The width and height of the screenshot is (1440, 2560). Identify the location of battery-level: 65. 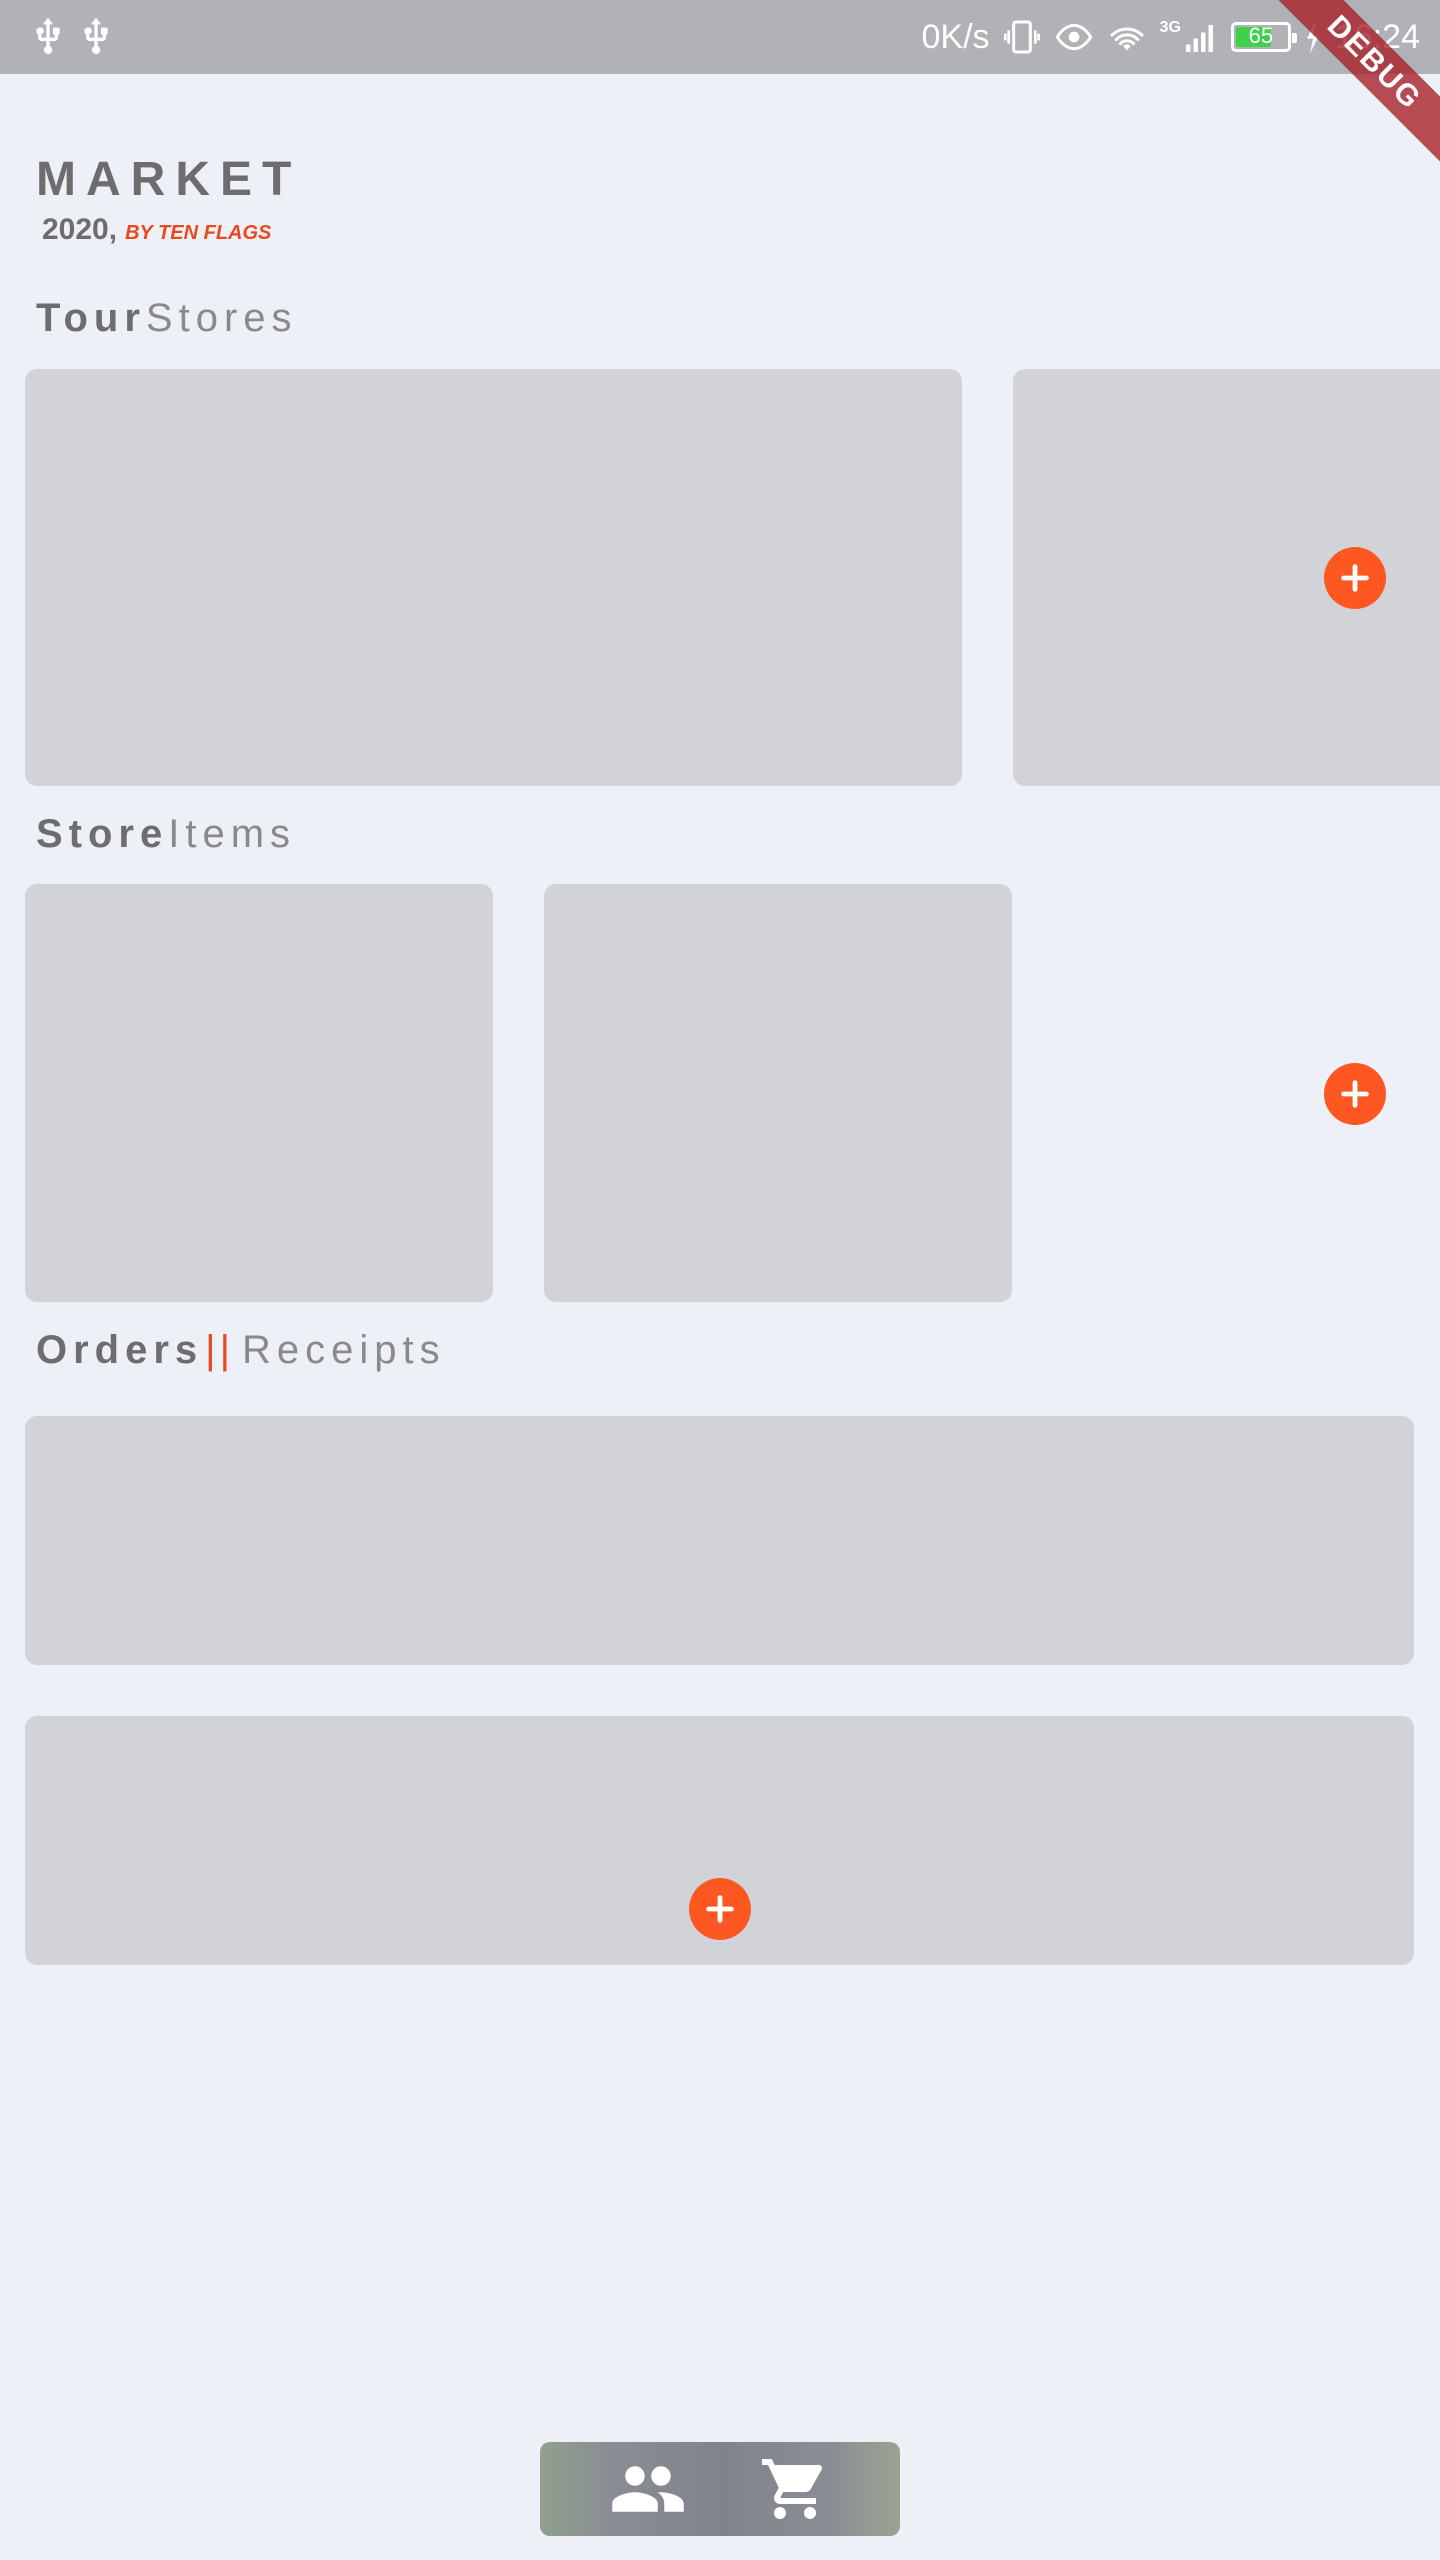
(1261, 35).